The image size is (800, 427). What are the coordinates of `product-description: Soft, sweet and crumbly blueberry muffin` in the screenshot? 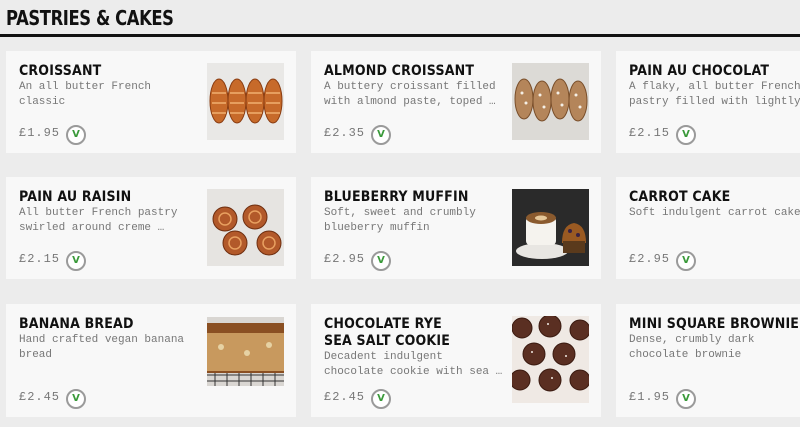 It's located at (400, 220).